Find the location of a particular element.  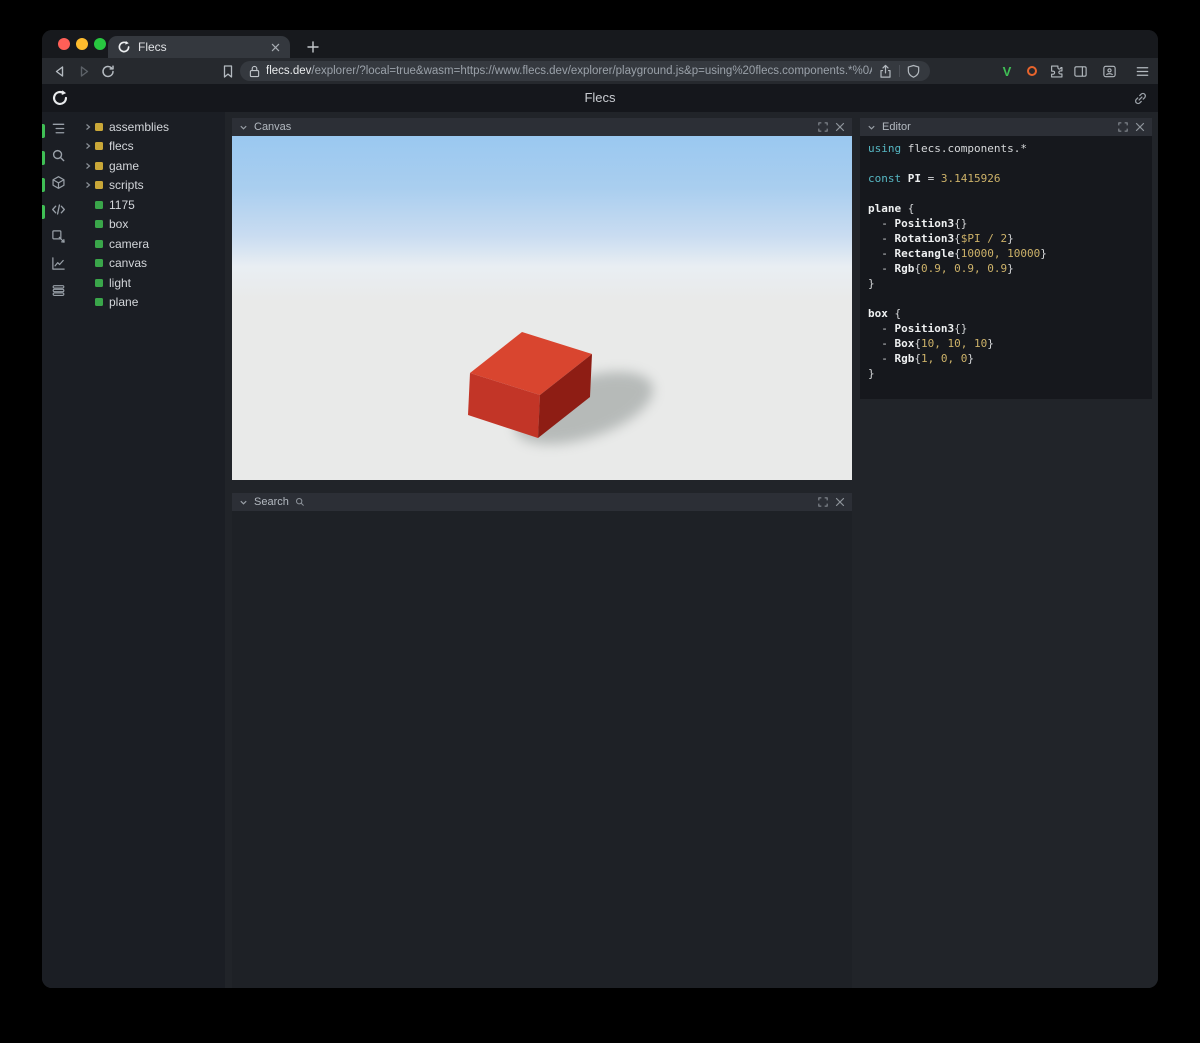

code-line: - Box{10, 10, 10} is located at coordinates (931, 343).